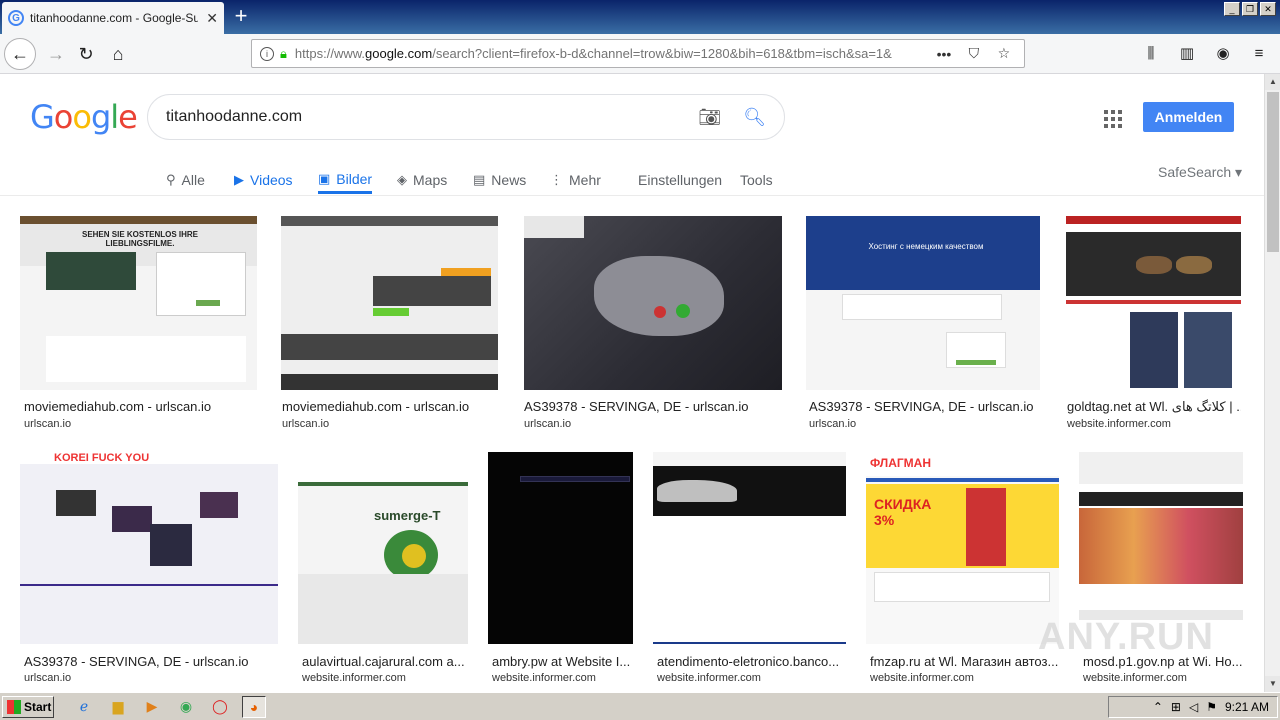 This screenshot has width=1280, height=720. Describe the element at coordinates (1232, 9) in the screenshot. I see `minimize-button: _` at that location.